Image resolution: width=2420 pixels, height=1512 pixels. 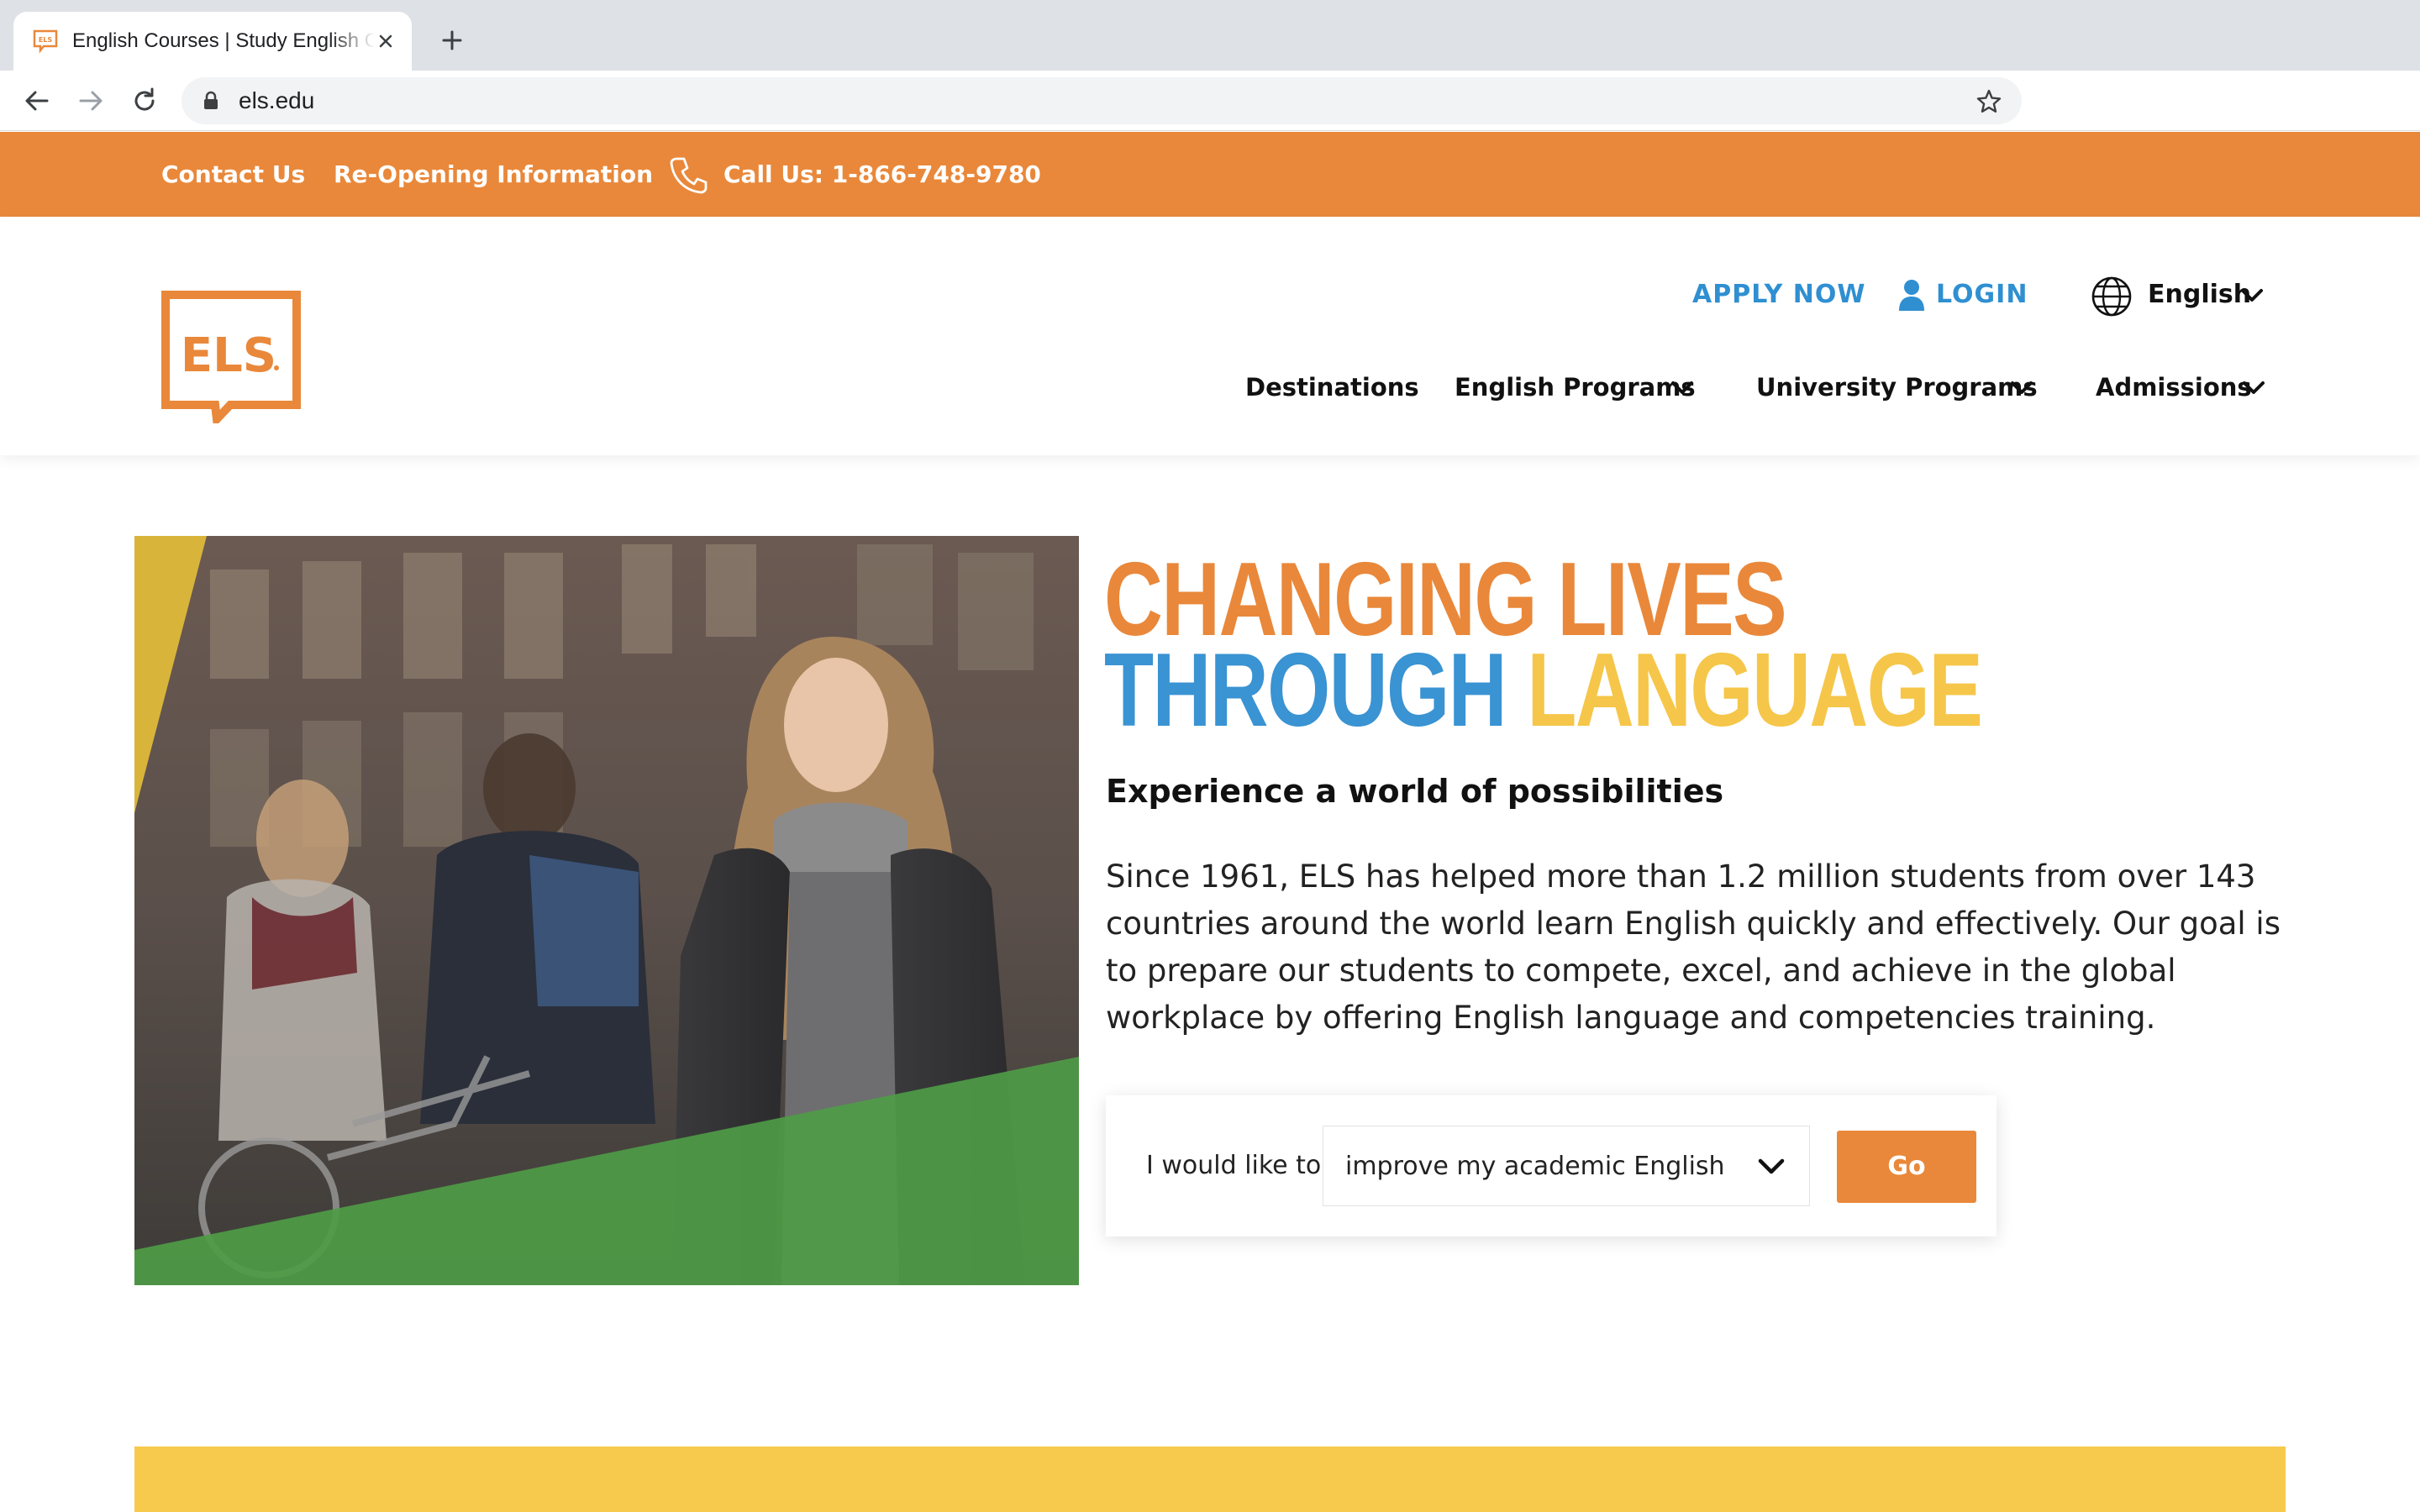 I want to click on new-tab-plus-icon, so click(x=452, y=40).